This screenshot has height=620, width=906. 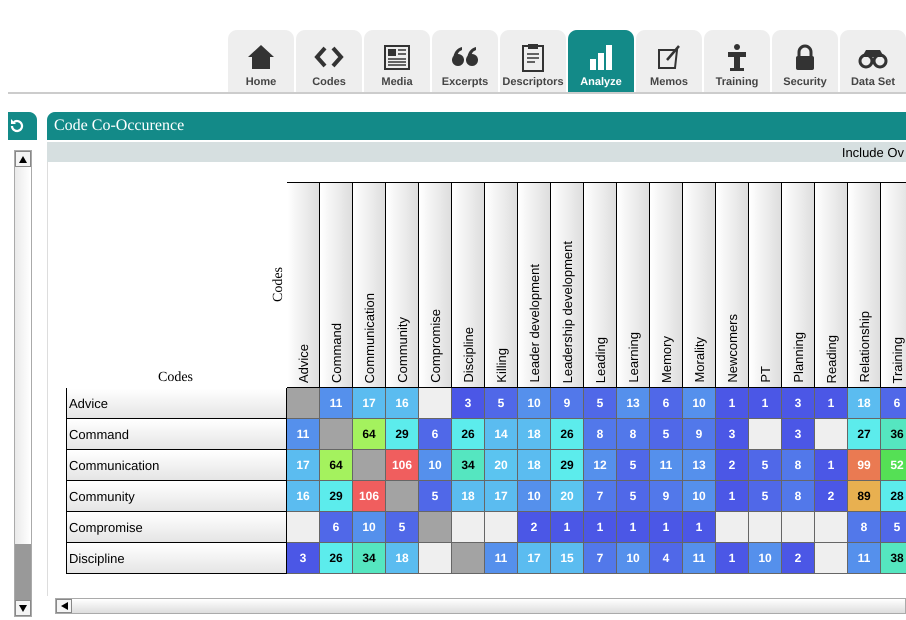 I want to click on tab: Security, so click(x=805, y=61).